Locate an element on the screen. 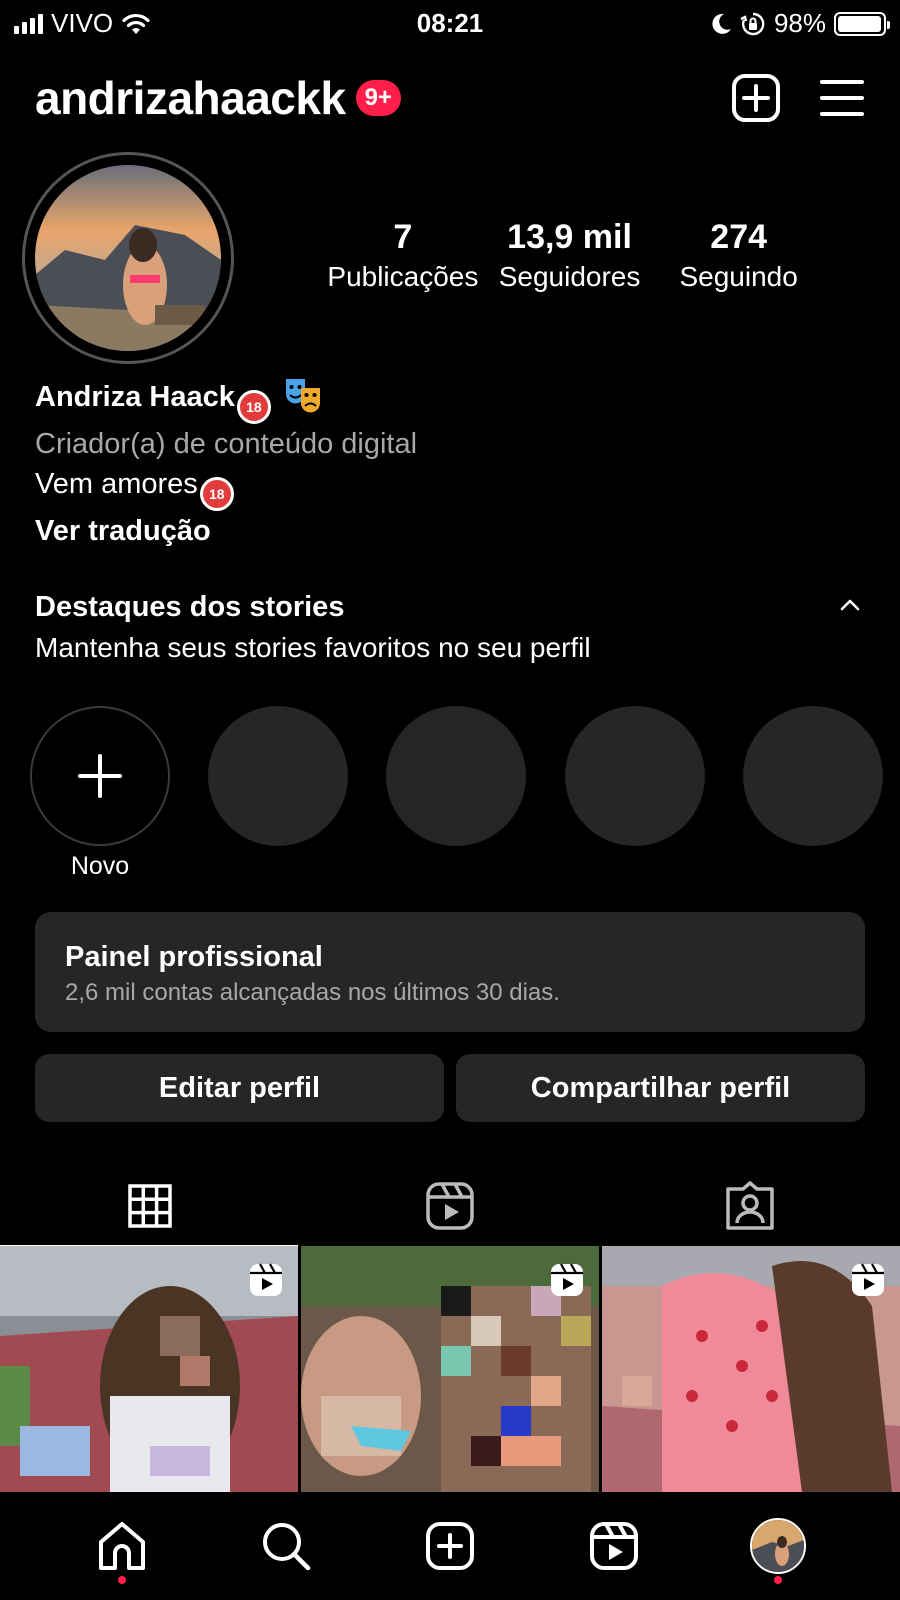 Image resolution: width=900 pixels, height=1600 pixels. bottom-nav is located at coordinates (450, 1546).